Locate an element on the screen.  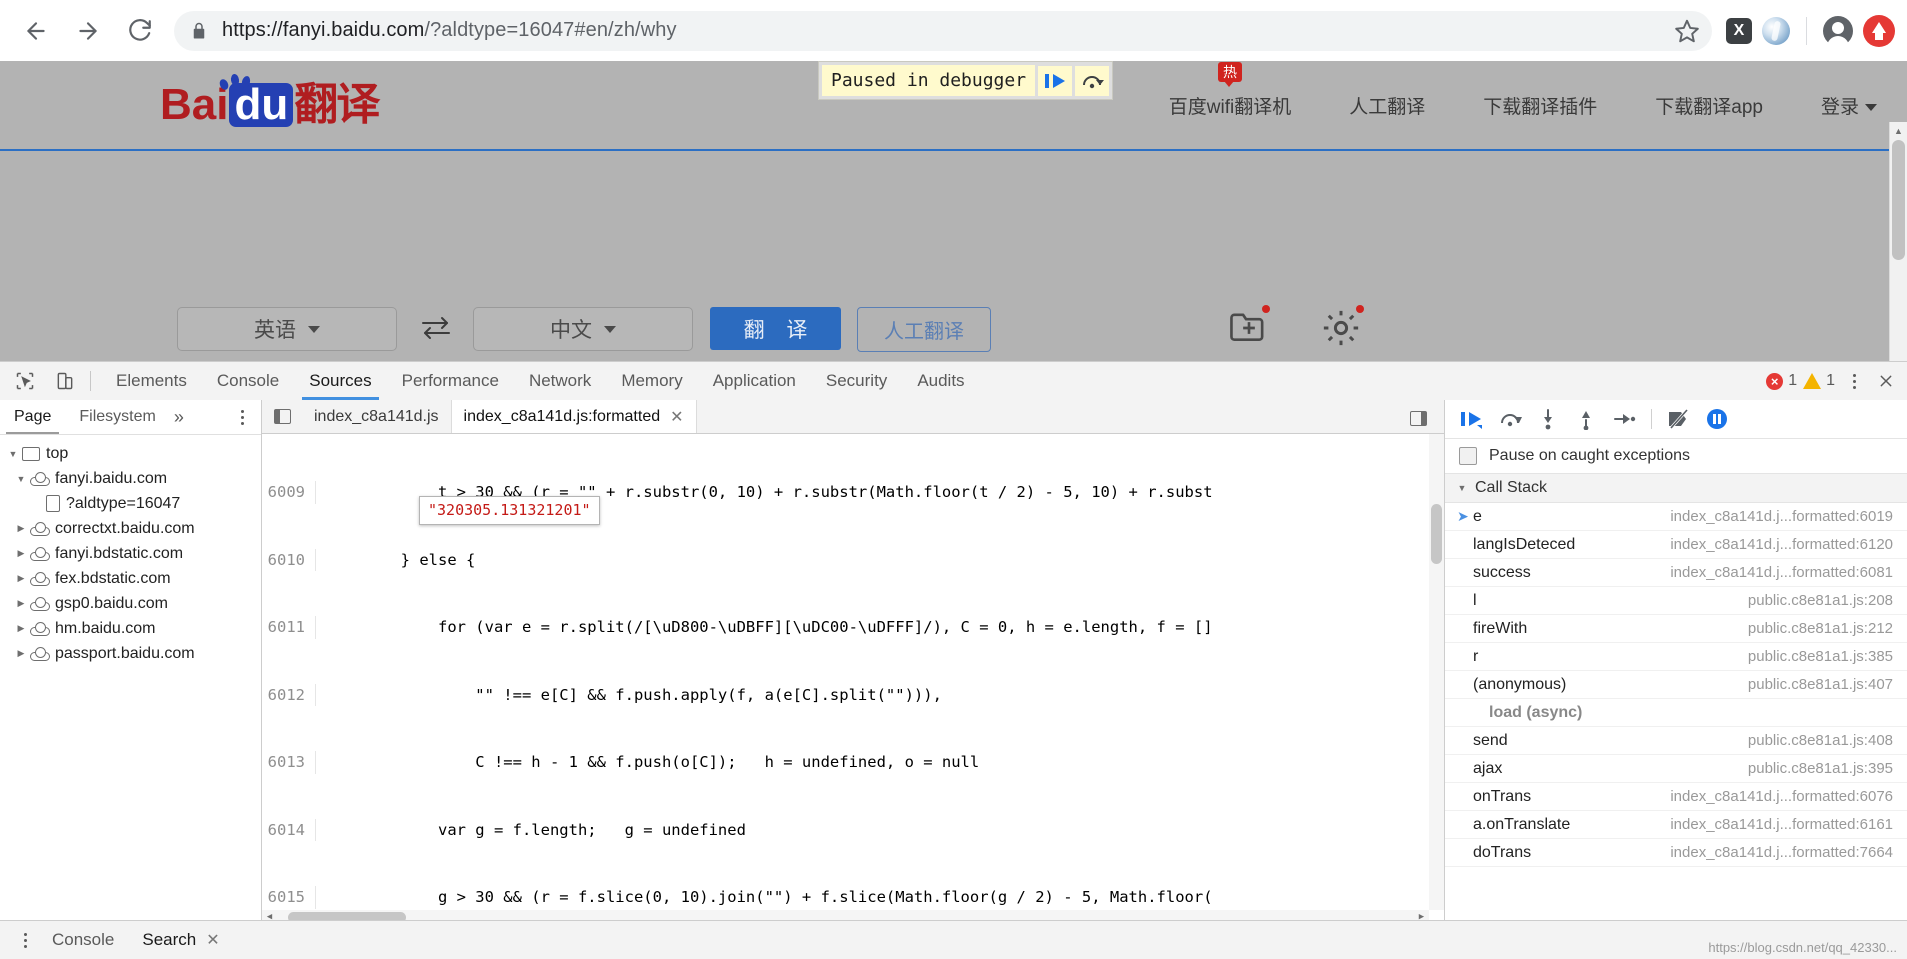
tree-item-fanyi-bdstatic: ▶ fanyi.bdstatic.com is located at coordinates (130, 553).